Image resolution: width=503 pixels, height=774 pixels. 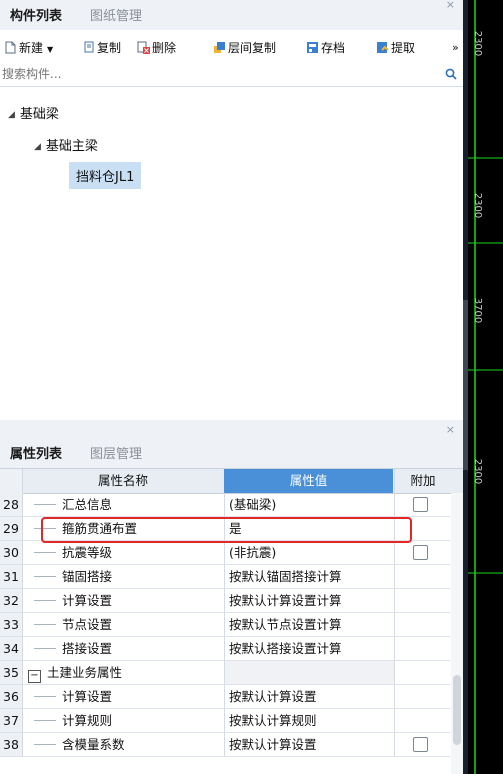 What do you see at coordinates (28, 48) in the screenshot?
I see `new-button: 新建 ▼` at bounding box center [28, 48].